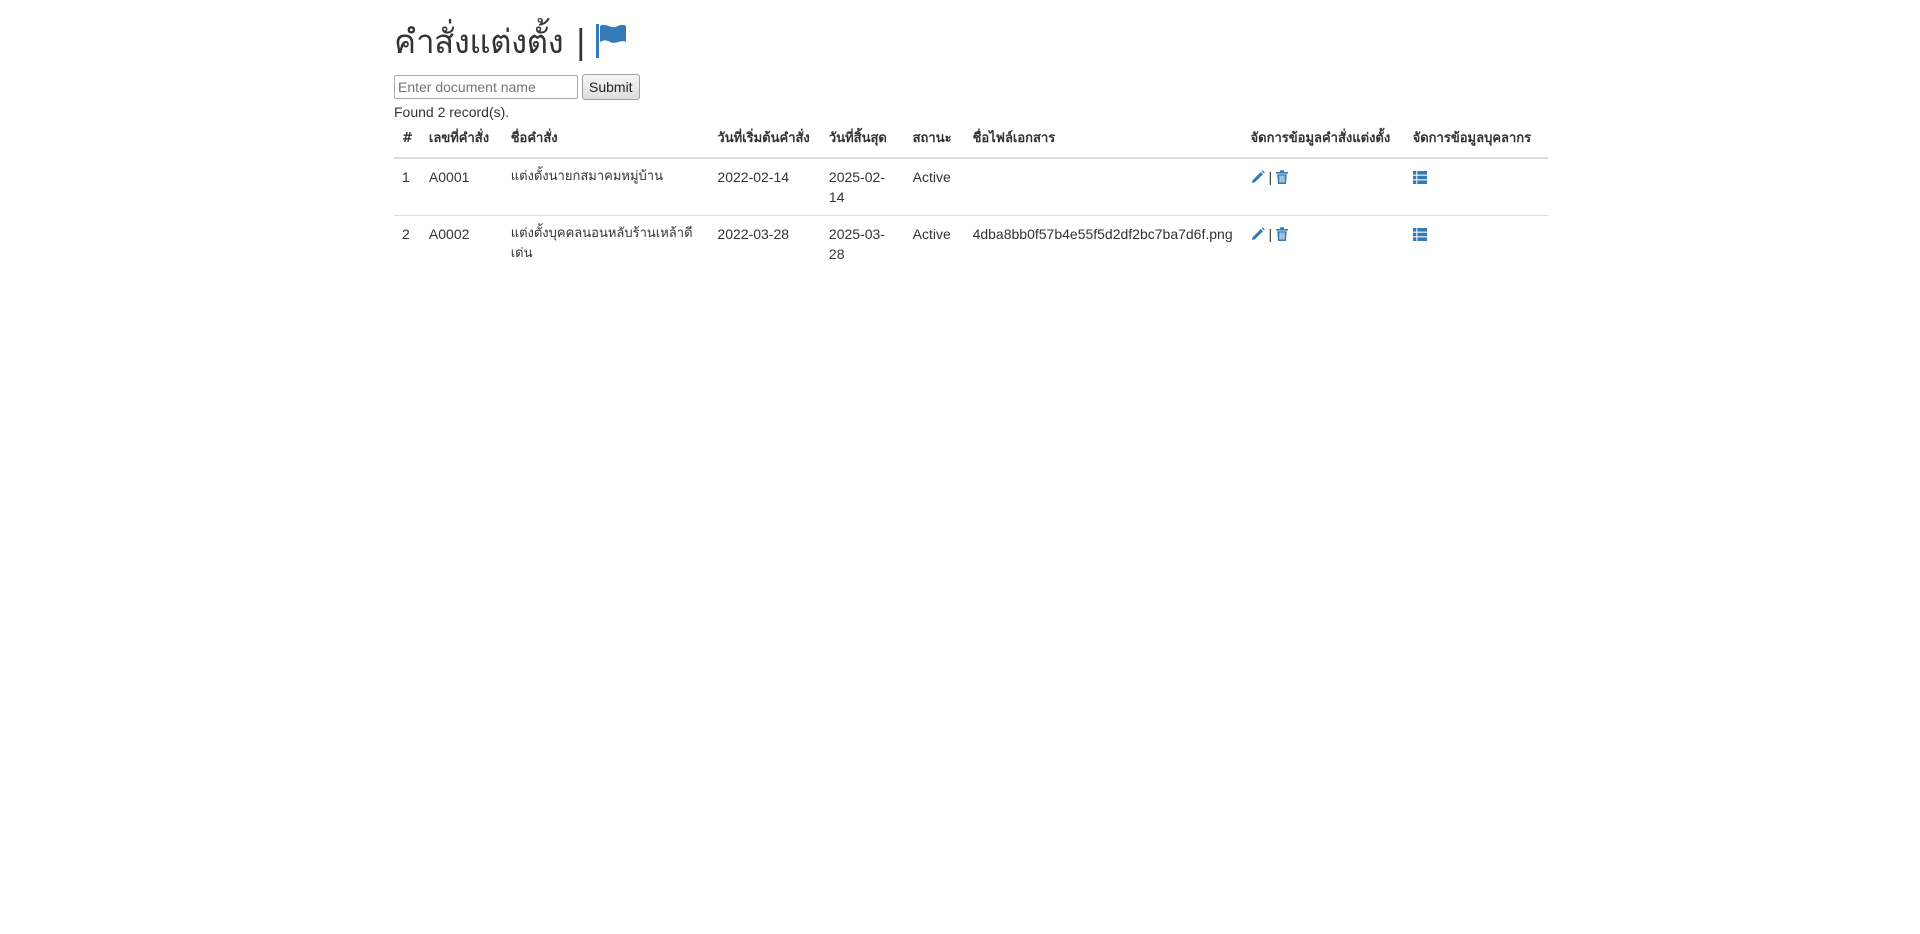 The width and height of the screenshot is (1920, 934). Describe the element at coordinates (1103, 243) in the screenshot. I see `file-name: 4dba8bb0f57b4e55f5d2df2bc7ba7d6f.png` at that location.